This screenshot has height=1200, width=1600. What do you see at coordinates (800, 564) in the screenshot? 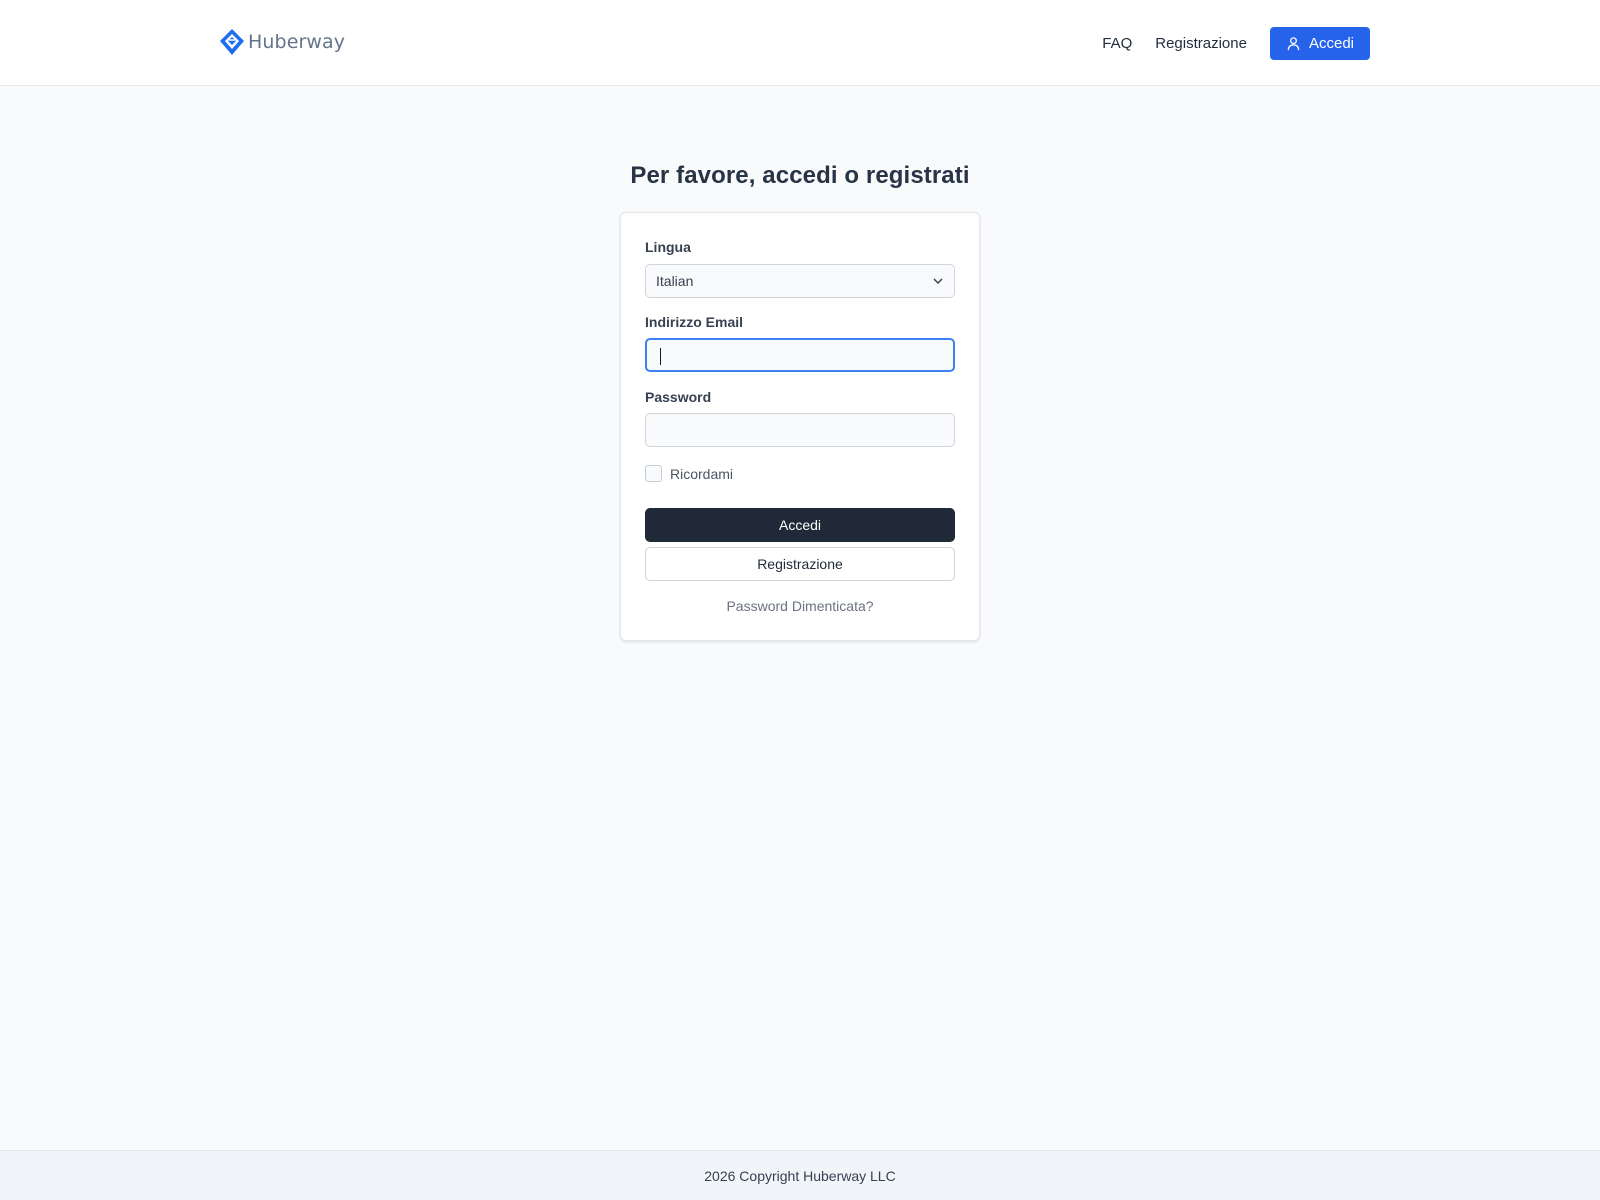
I see `register-button: Registrazione` at bounding box center [800, 564].